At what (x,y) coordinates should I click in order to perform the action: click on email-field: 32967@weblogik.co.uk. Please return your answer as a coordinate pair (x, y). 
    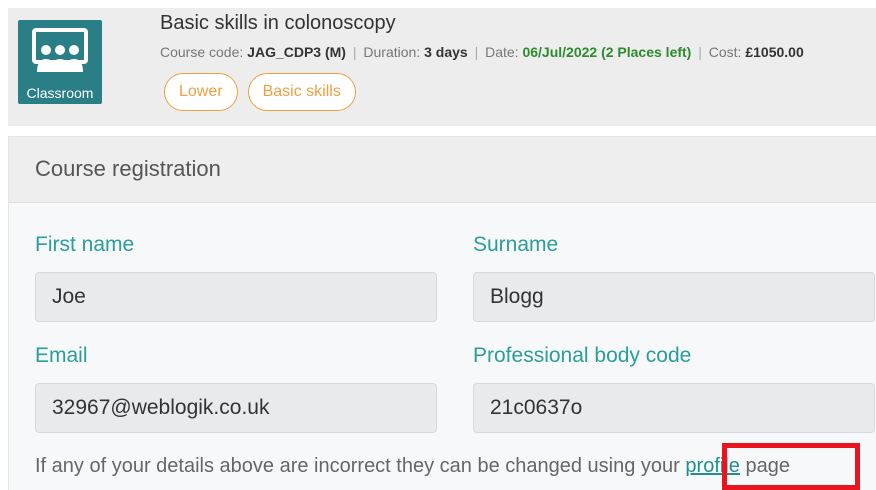
    Looking at the image, I should click on (236, 408).